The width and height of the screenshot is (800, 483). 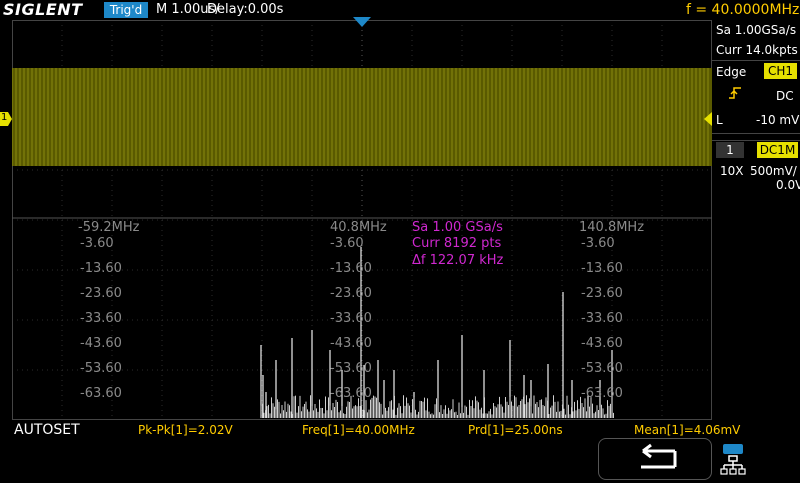 What do you see at coordinates (735, 96) in the screenshot?
I see `rising-edge-icon` at bounding box center [735, 96].